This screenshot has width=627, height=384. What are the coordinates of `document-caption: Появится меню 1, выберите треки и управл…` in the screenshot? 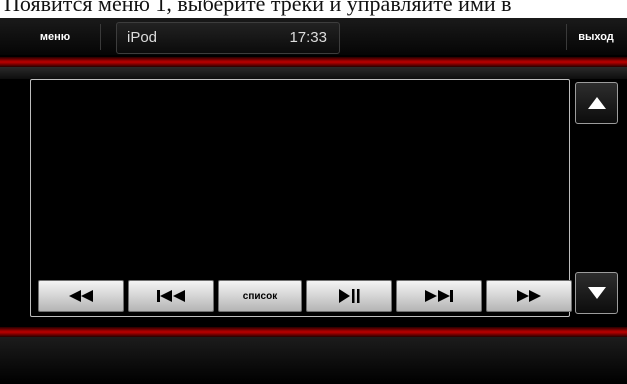 It's located at (313, 9).